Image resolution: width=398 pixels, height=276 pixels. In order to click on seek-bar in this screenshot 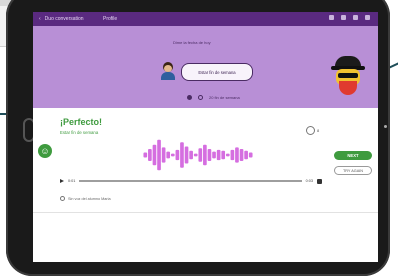, I will do `click(190, 181)`.